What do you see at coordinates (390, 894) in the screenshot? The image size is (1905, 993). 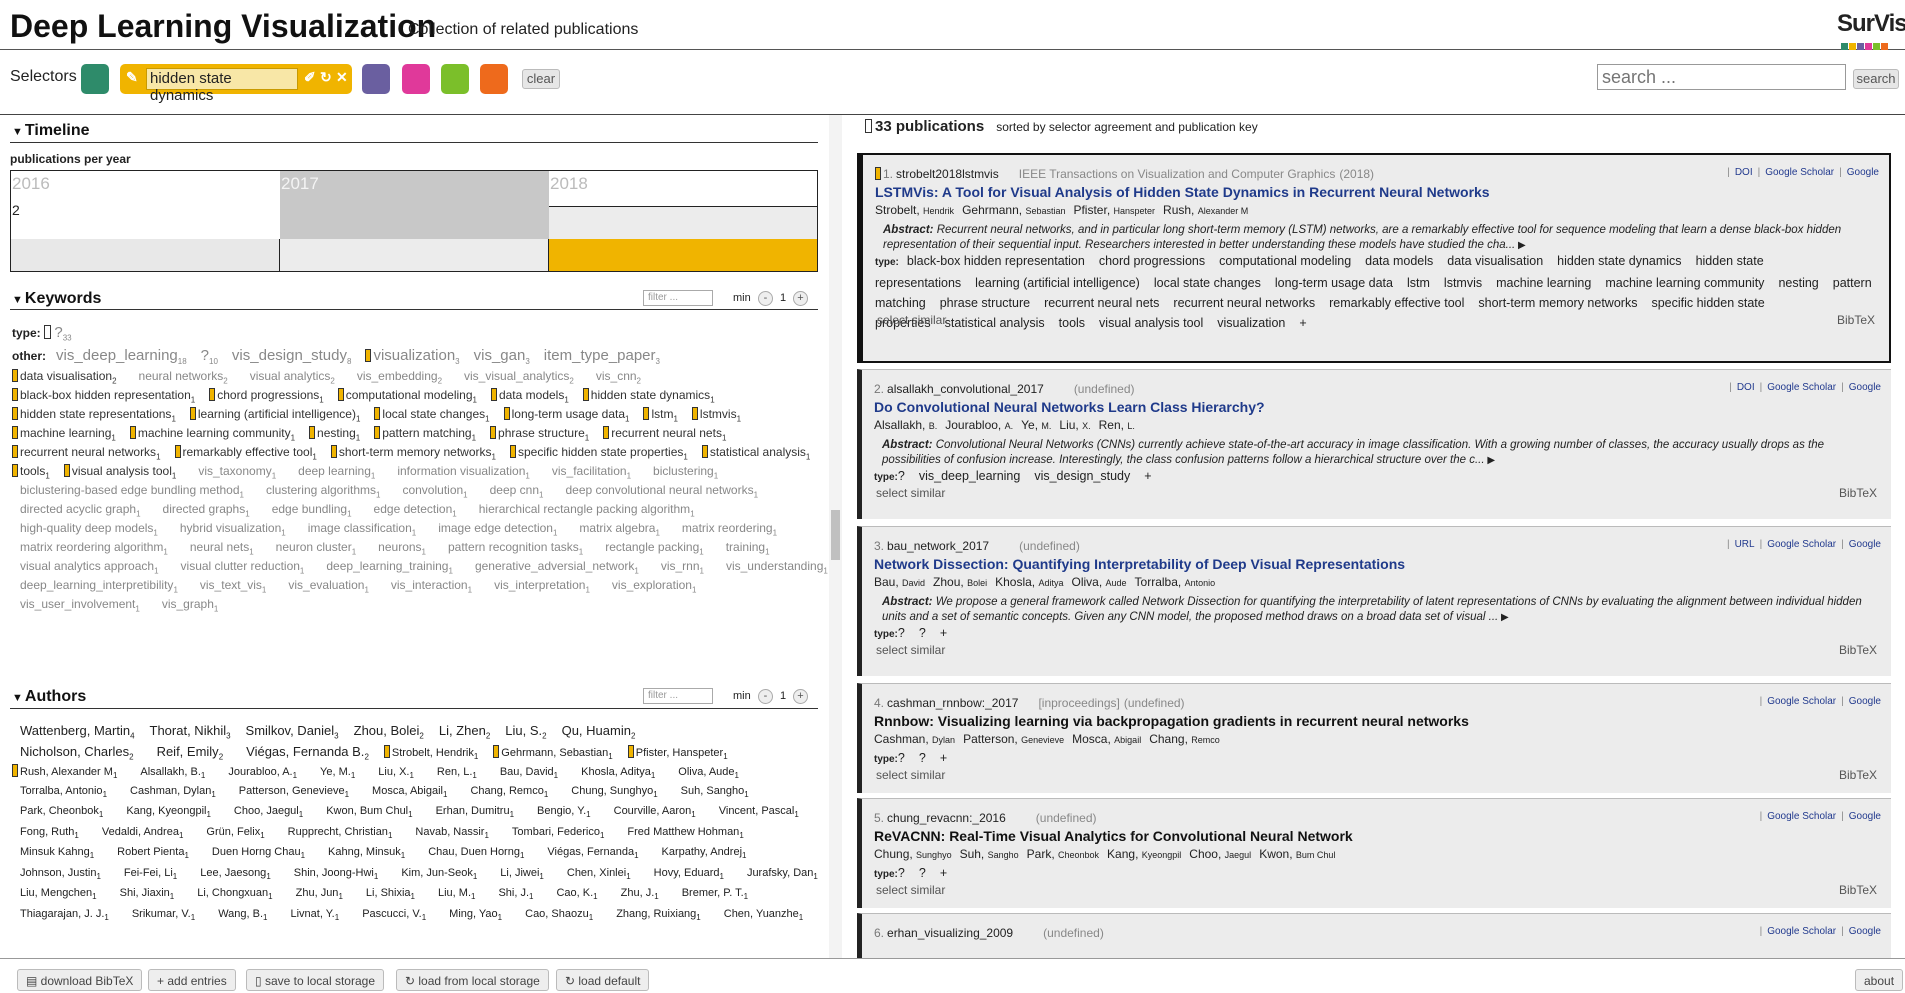 I see `author-tag: Li, Shixia1` at bounding box center [390, 894].